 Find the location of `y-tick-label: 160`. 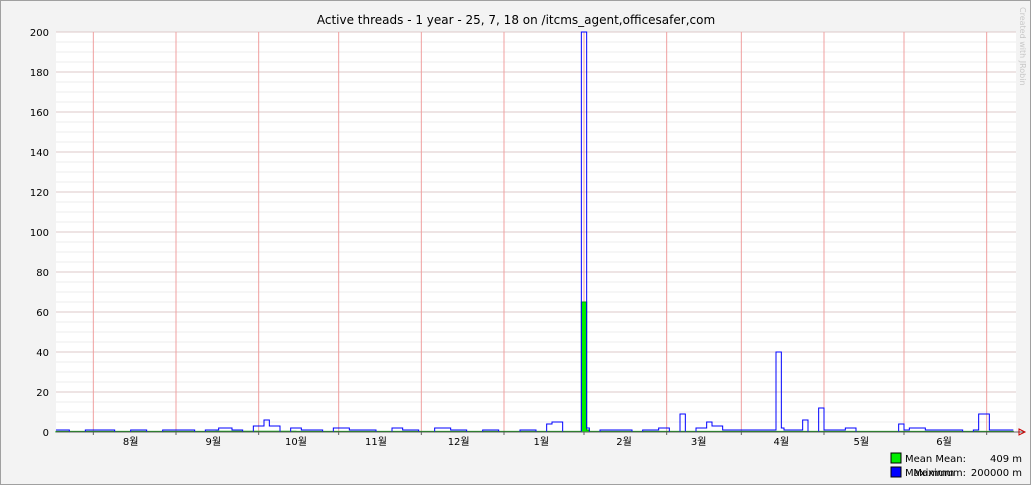

y-tick-label: 160 is located at coordinates (39, 113).